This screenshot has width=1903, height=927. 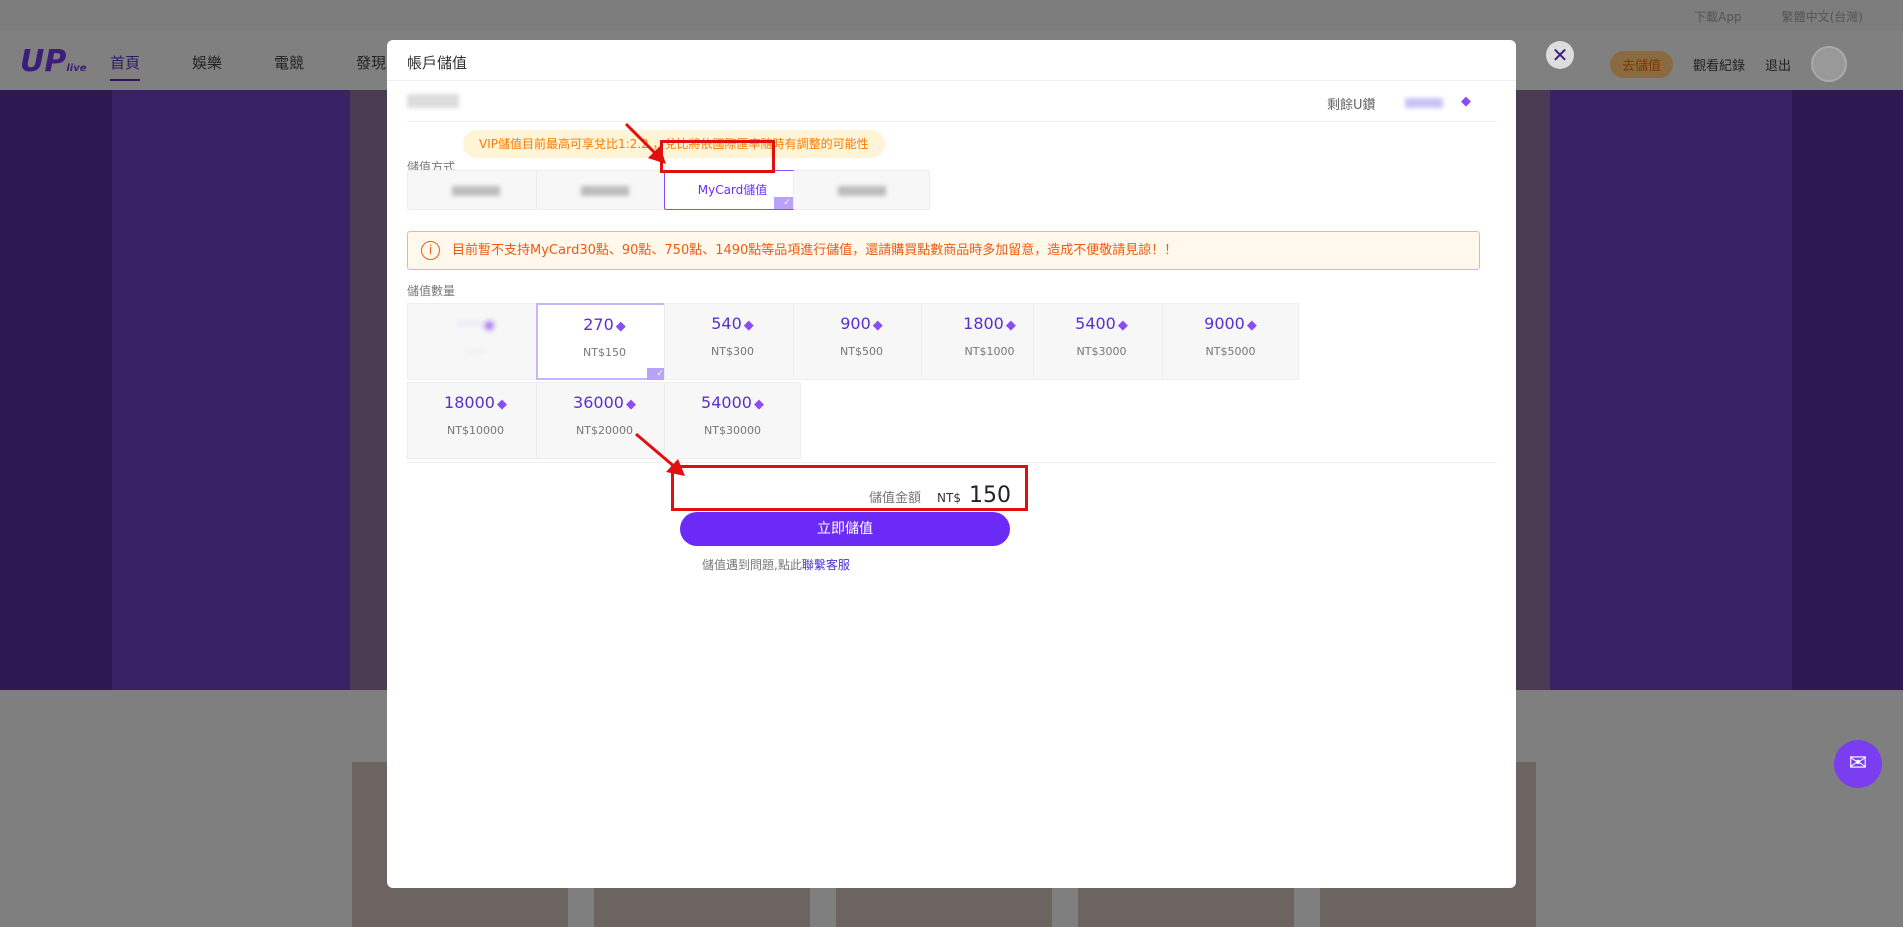 I want to click on nav-item-home: 首頁, so click(x=125, y=66).